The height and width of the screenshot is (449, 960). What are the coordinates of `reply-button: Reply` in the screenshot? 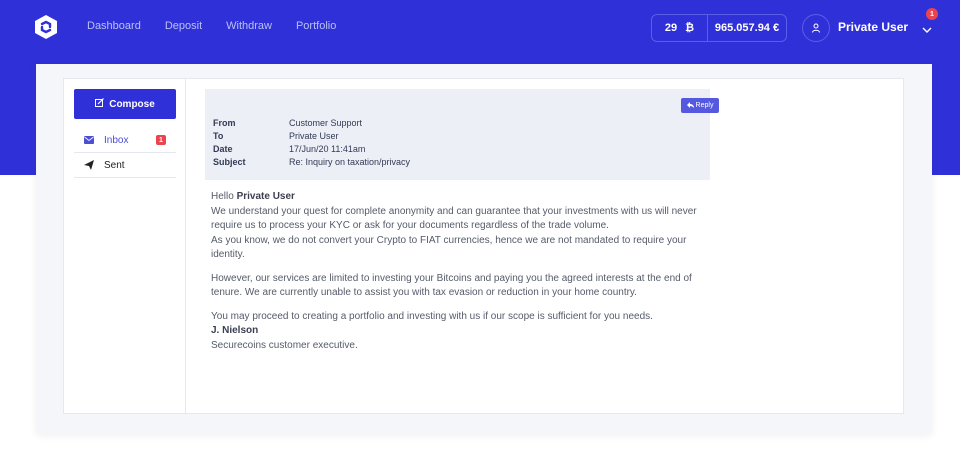 It's located at (700, 105).